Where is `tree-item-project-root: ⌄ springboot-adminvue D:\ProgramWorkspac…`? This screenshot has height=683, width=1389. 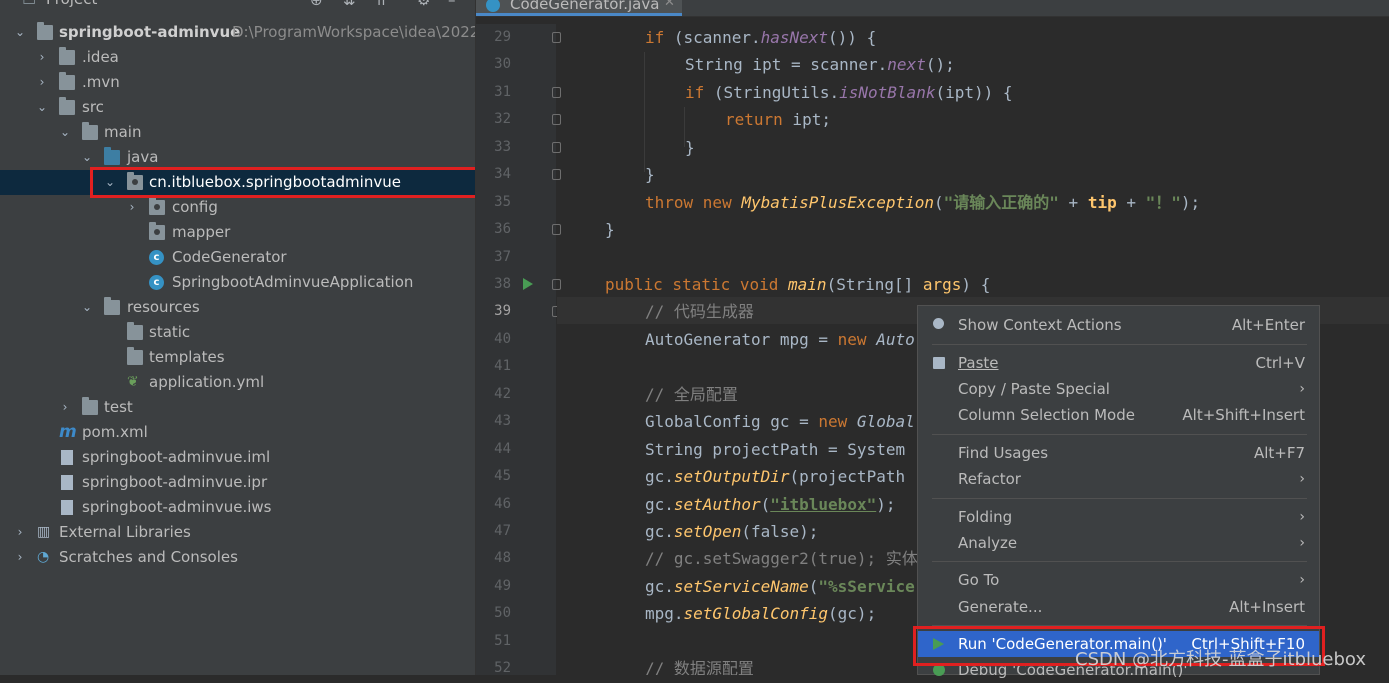 tree-item-project-root: ⌄ springboot-adminvue D:\ProgramWorkspac… is located at coordinates (237, 32).